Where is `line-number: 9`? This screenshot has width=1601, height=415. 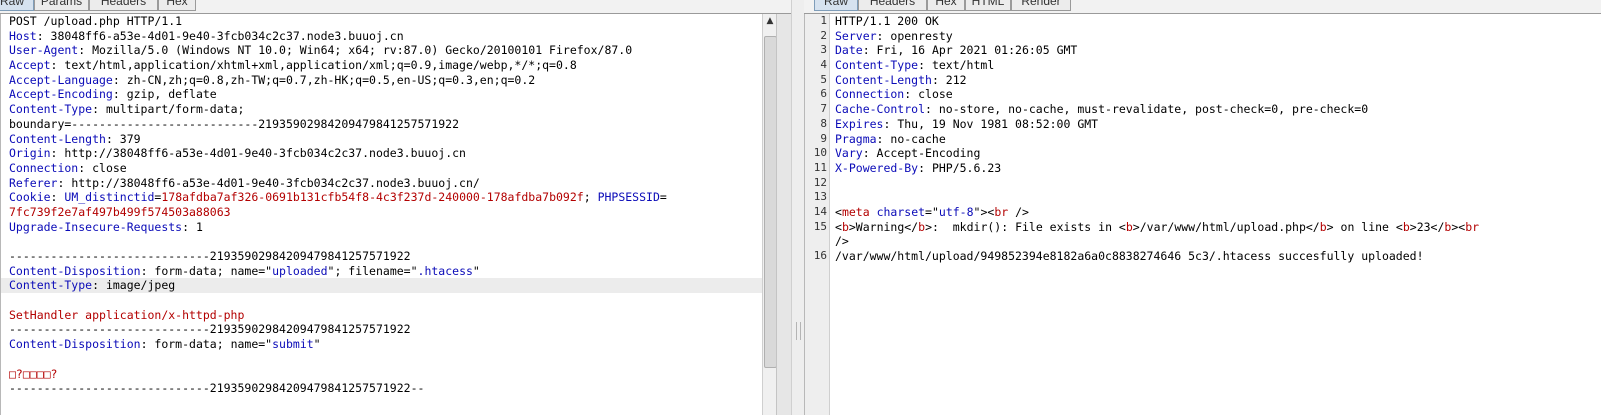
line-number: 9 is located at coordinates (823, 138).